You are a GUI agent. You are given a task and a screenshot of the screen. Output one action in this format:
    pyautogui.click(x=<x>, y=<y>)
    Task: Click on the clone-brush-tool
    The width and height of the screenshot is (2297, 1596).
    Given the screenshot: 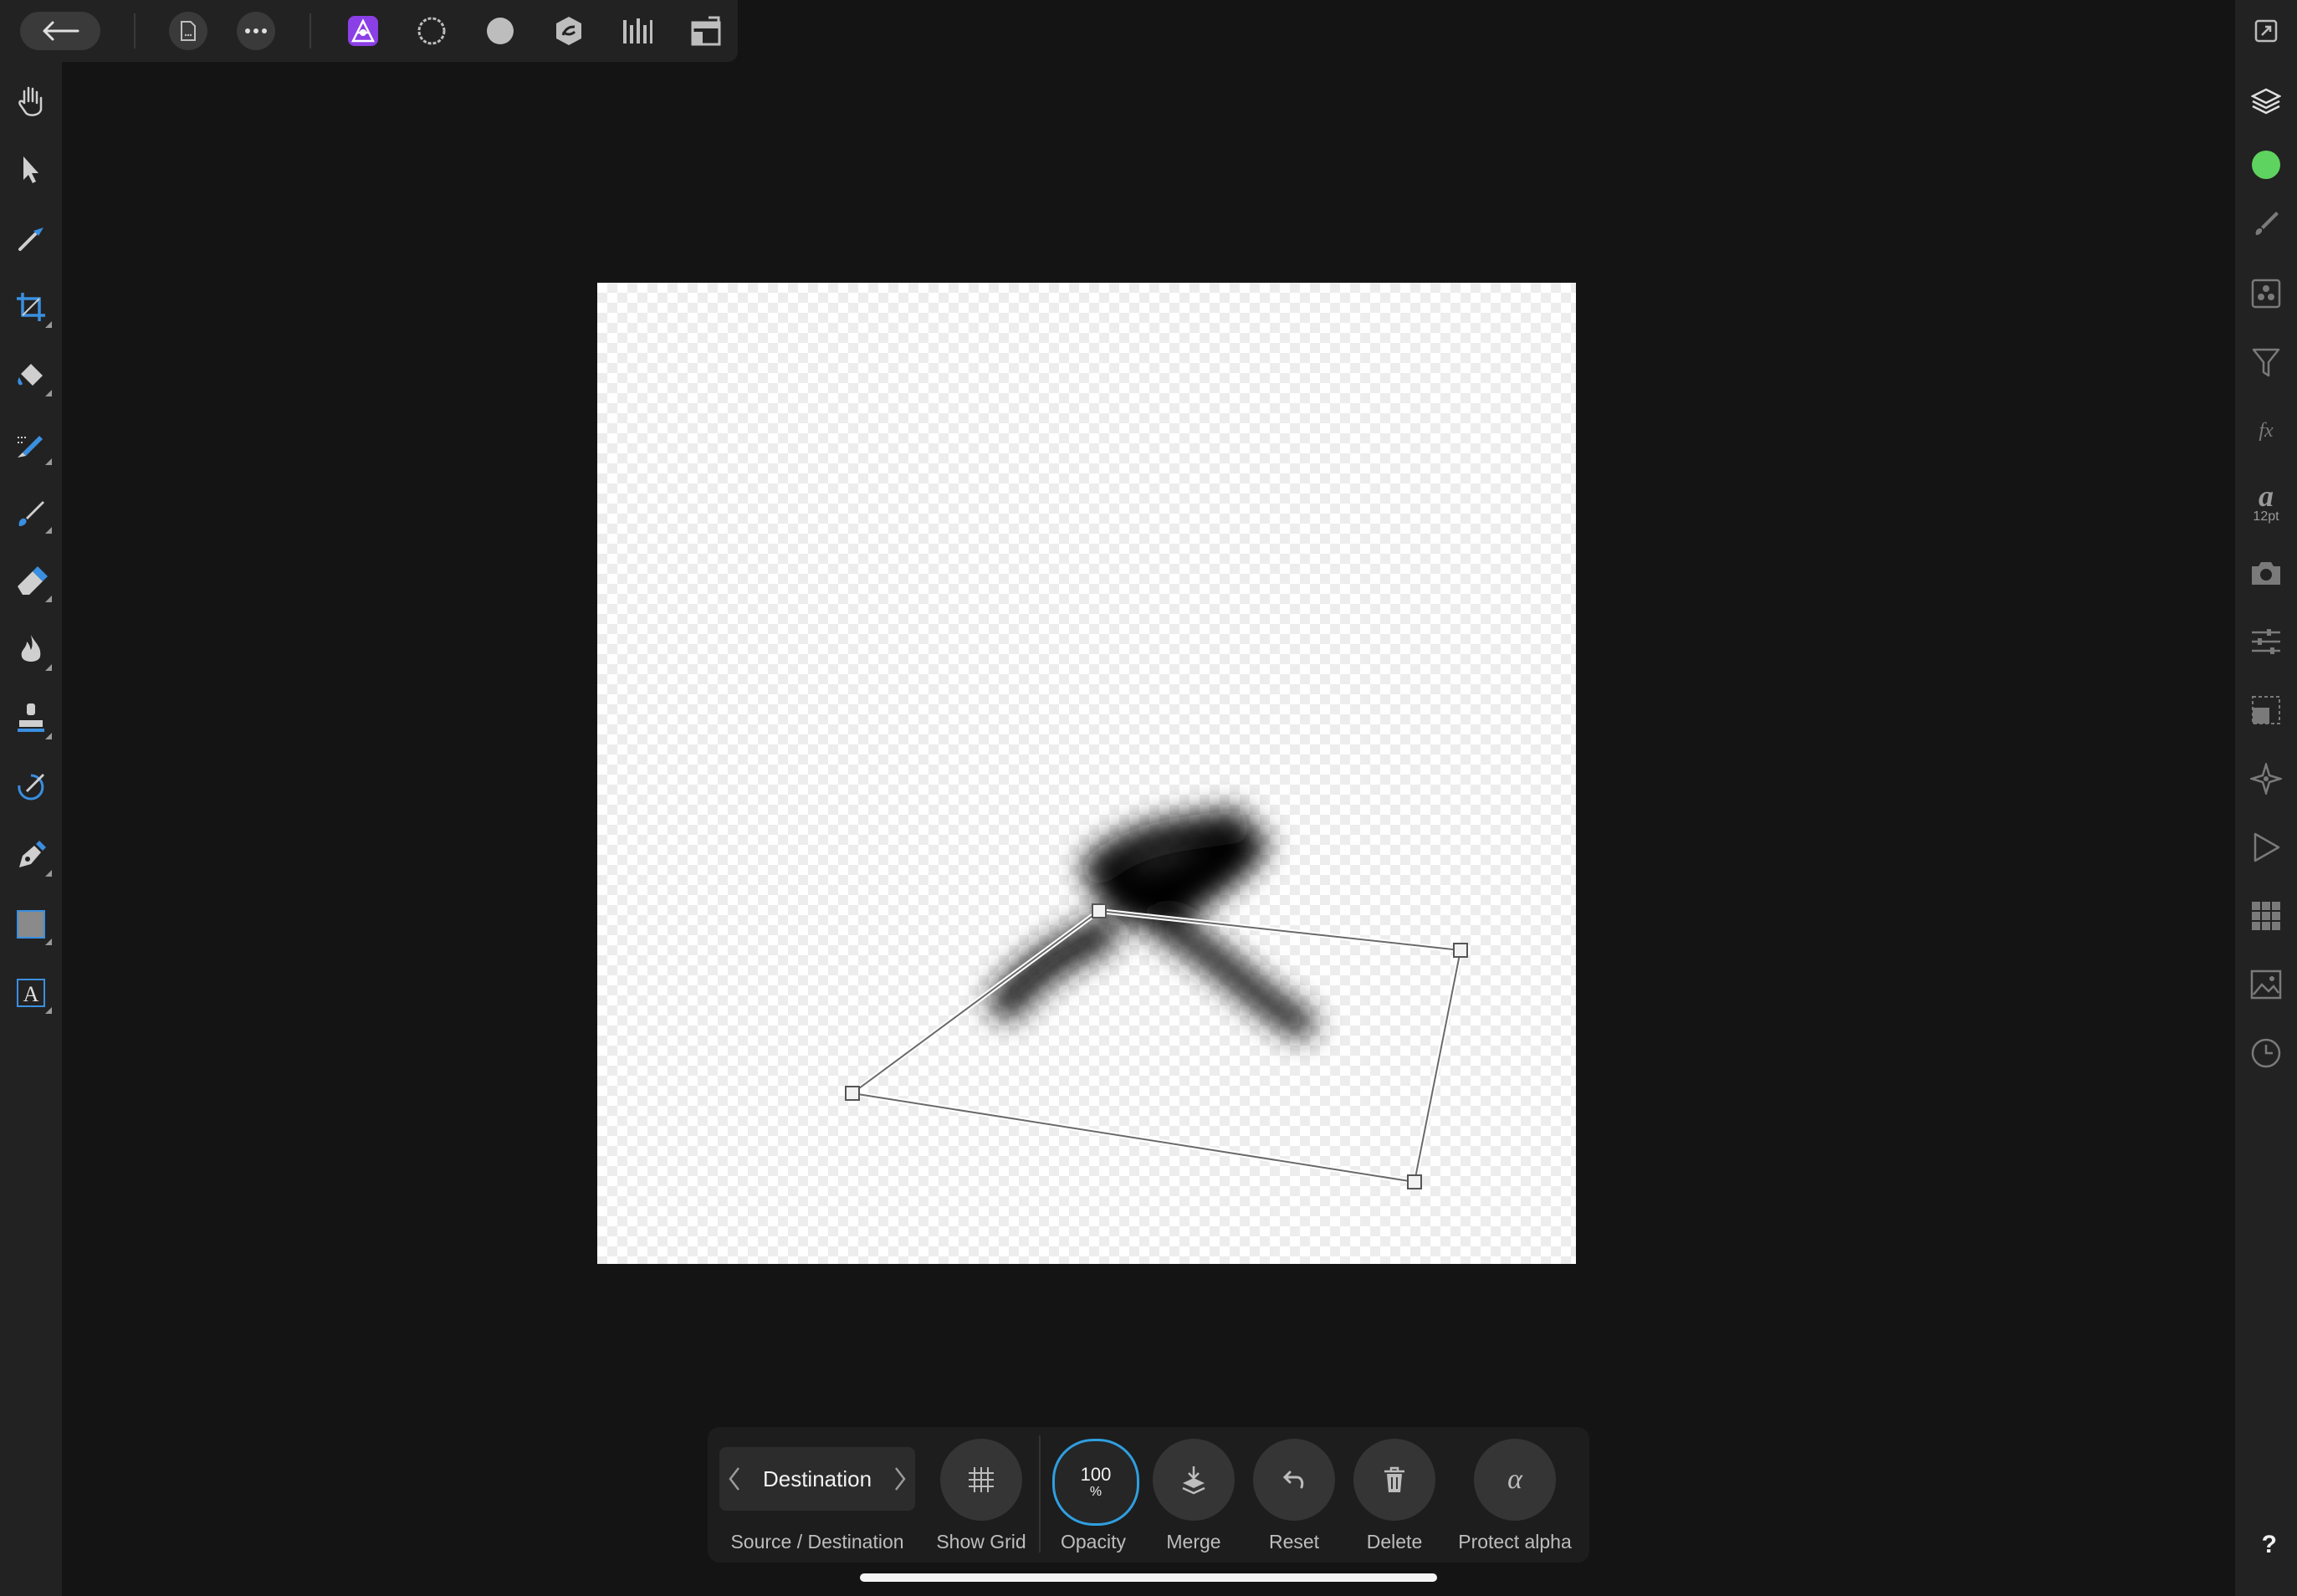 What is the action you would take?
    pyautogui.click(x=31, y=719)
    